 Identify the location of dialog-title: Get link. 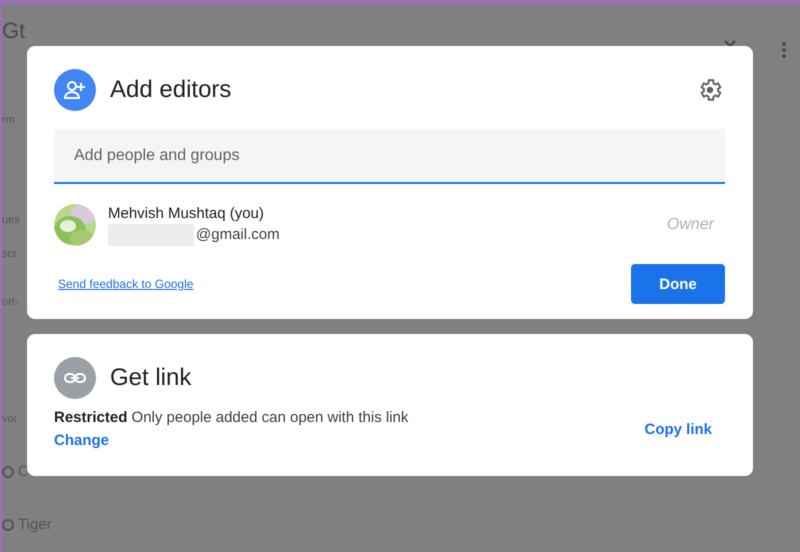
(151, 378).